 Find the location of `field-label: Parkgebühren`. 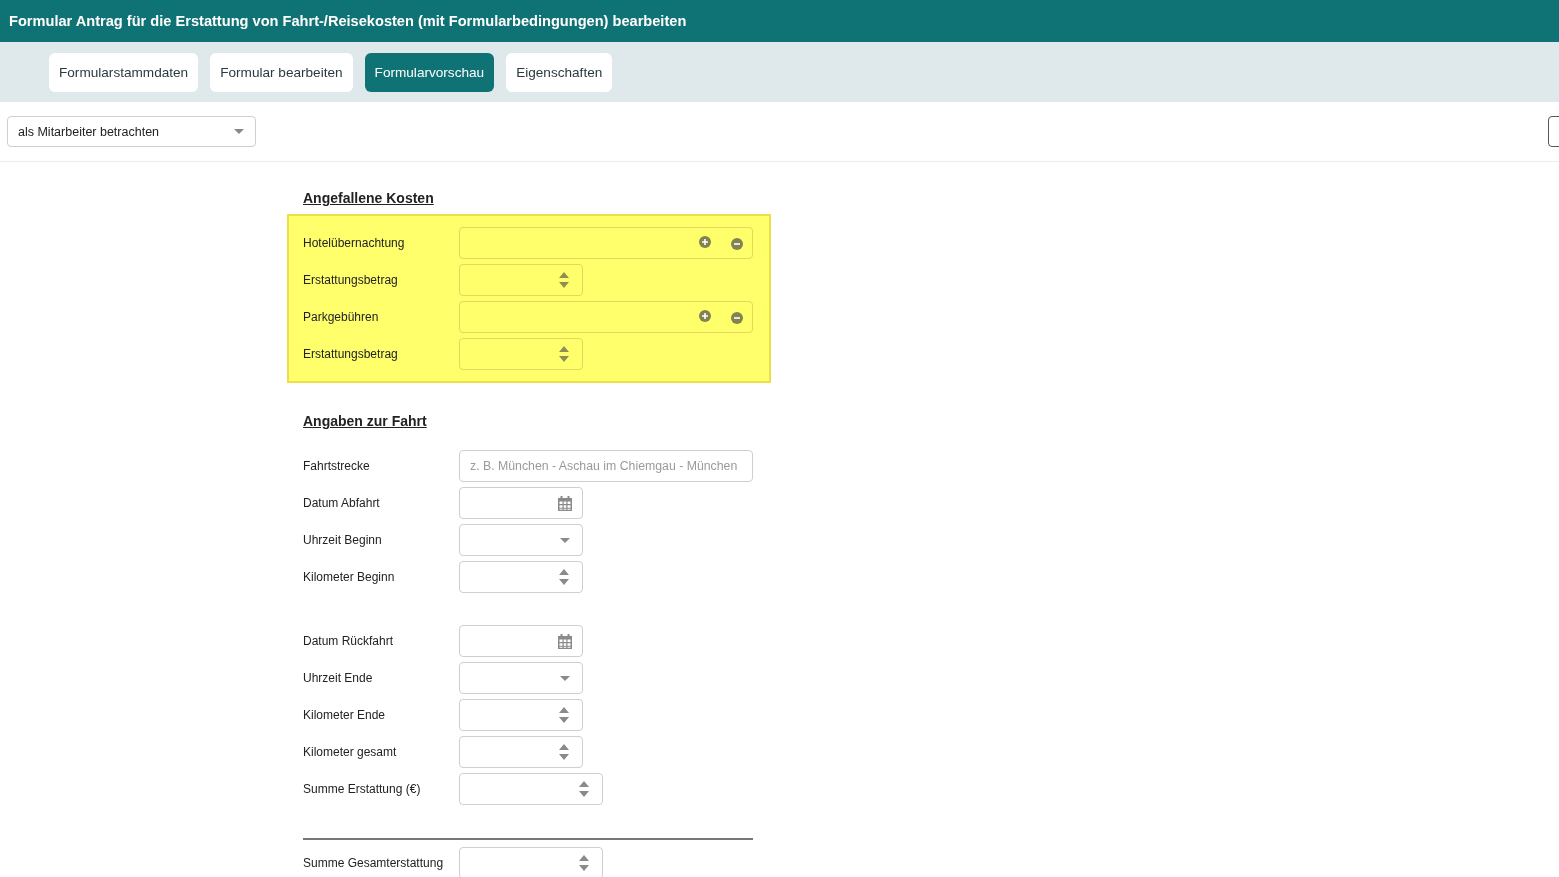

field-label: Parkgebühren is located at coordinates (341, 317).